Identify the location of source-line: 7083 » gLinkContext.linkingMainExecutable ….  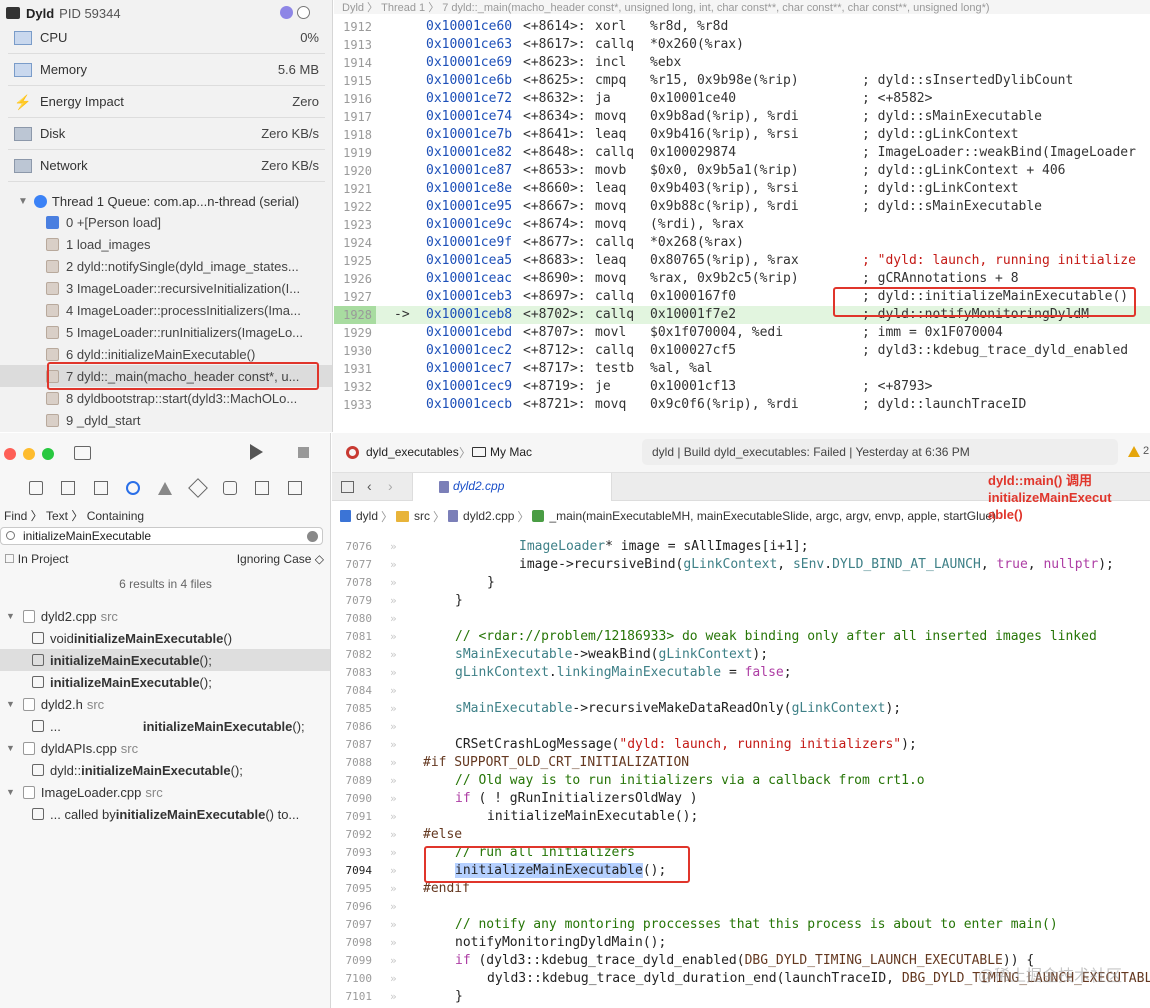
(741, 673).